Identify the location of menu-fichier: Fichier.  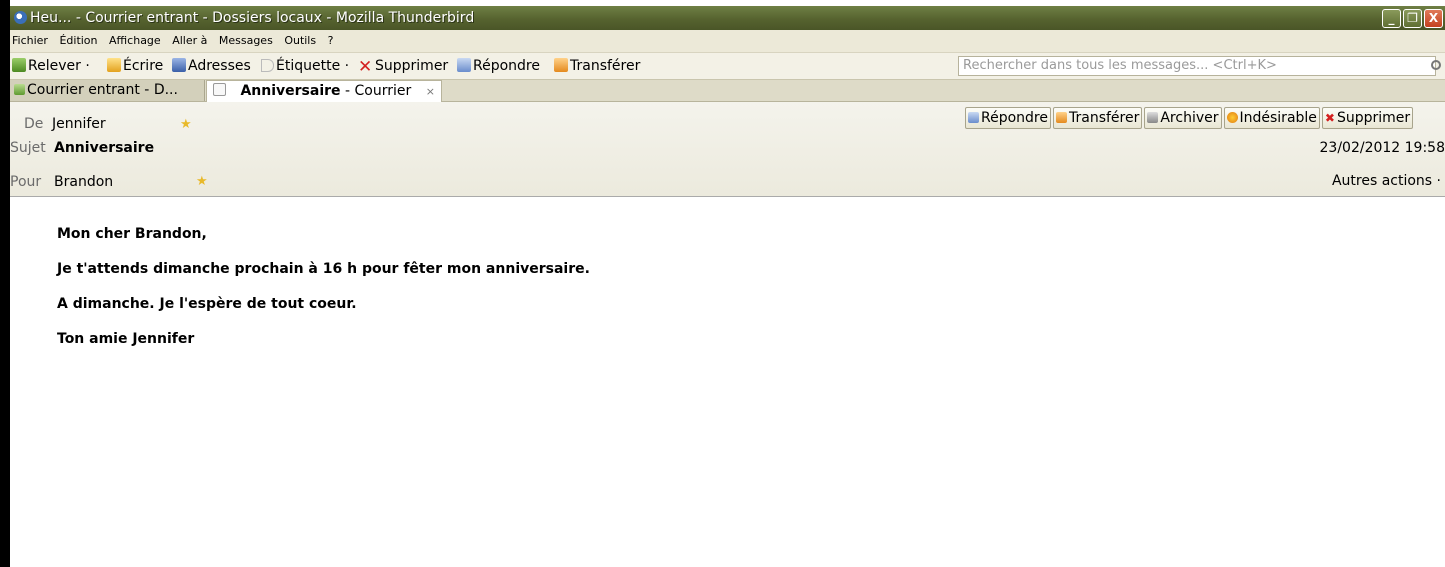
(30, 40).